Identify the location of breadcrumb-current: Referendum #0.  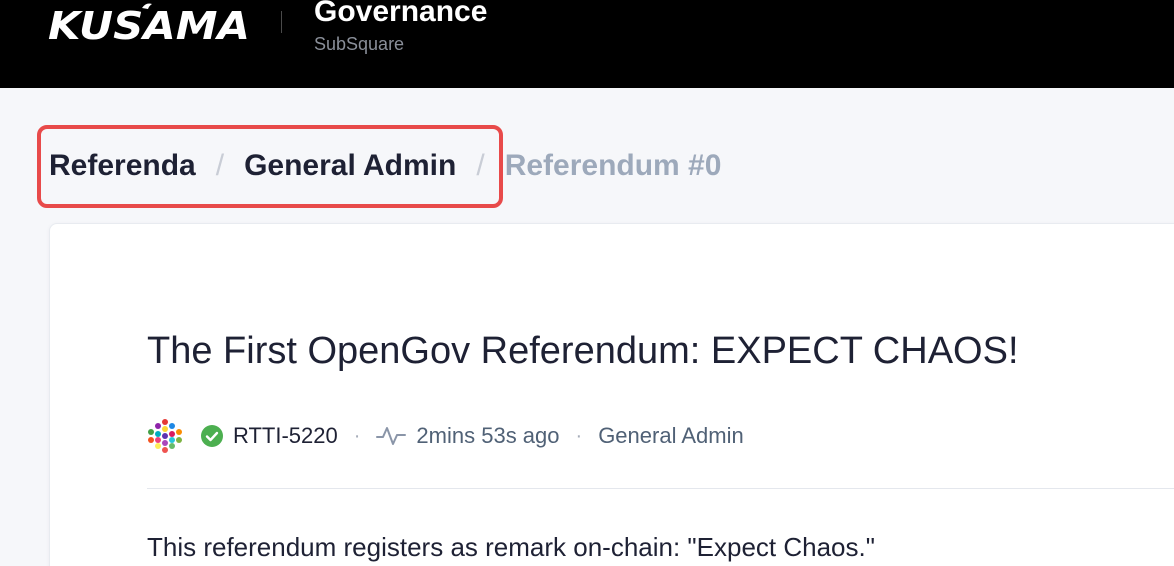
(613, 165).